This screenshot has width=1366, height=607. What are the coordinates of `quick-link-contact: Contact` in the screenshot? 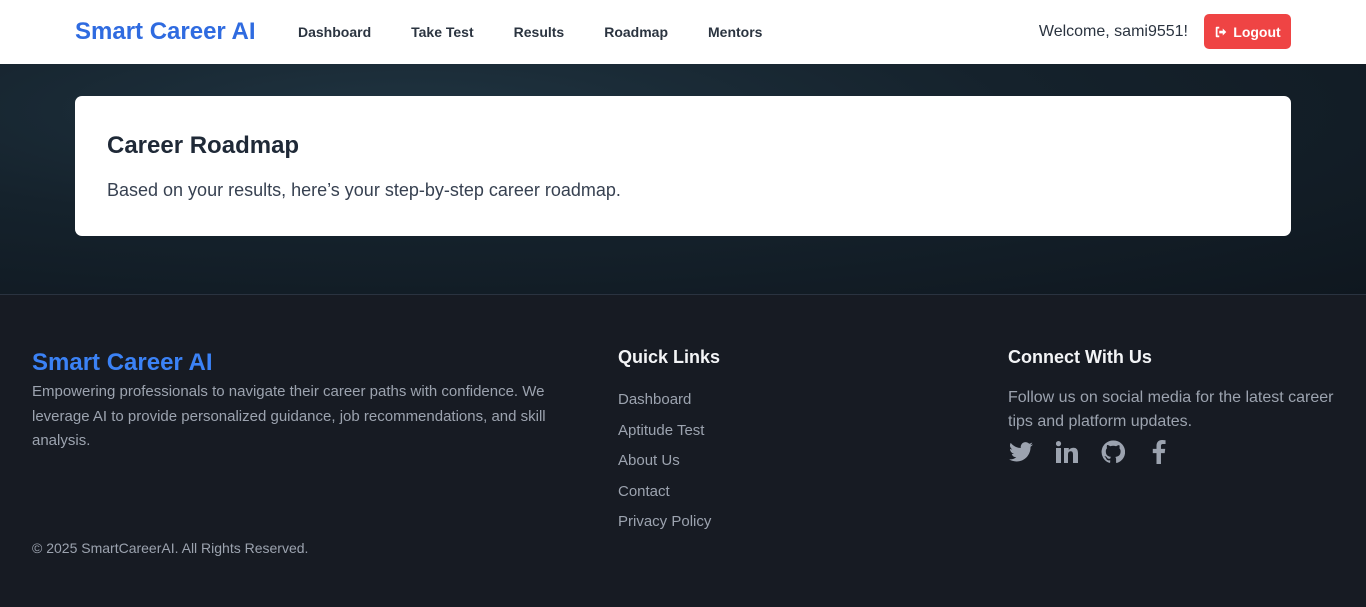 It's located at (664, 498).